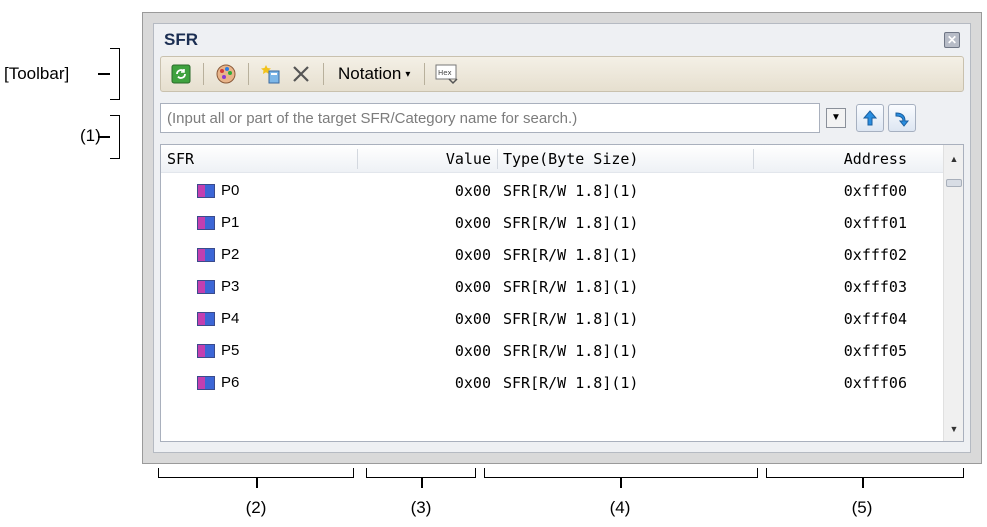  Describe the element at coordinates (230, 222) in the screenshot. I see `sfr-name: P1` at that location.